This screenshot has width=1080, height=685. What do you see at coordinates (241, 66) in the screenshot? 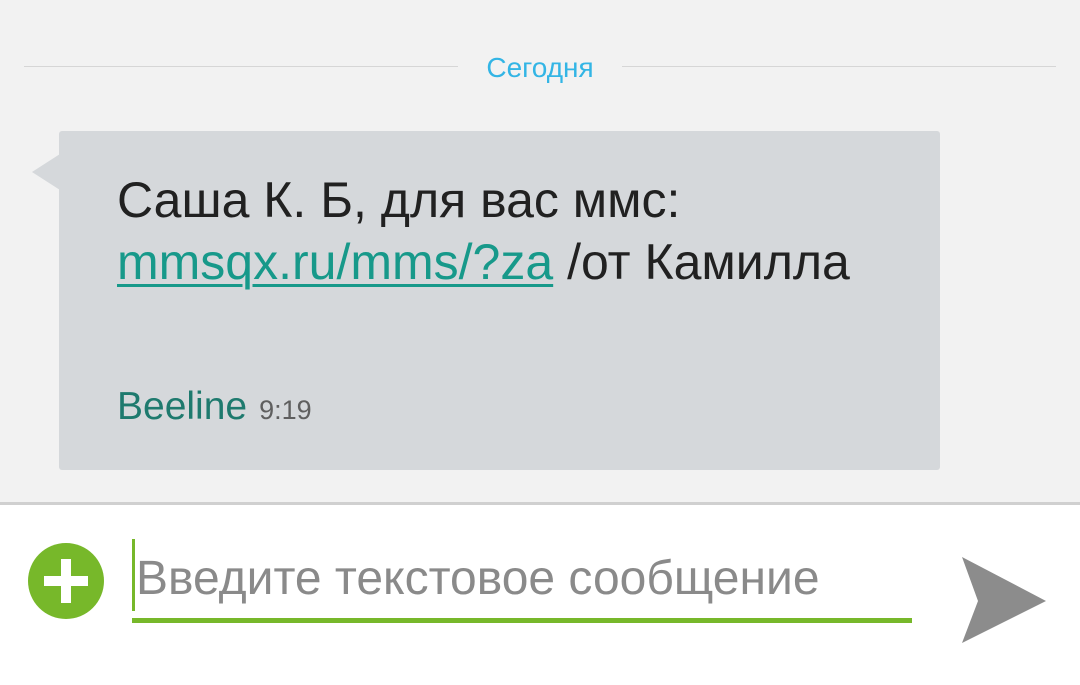
I see `date-divider-line-left` at bounding box center [241, 66].